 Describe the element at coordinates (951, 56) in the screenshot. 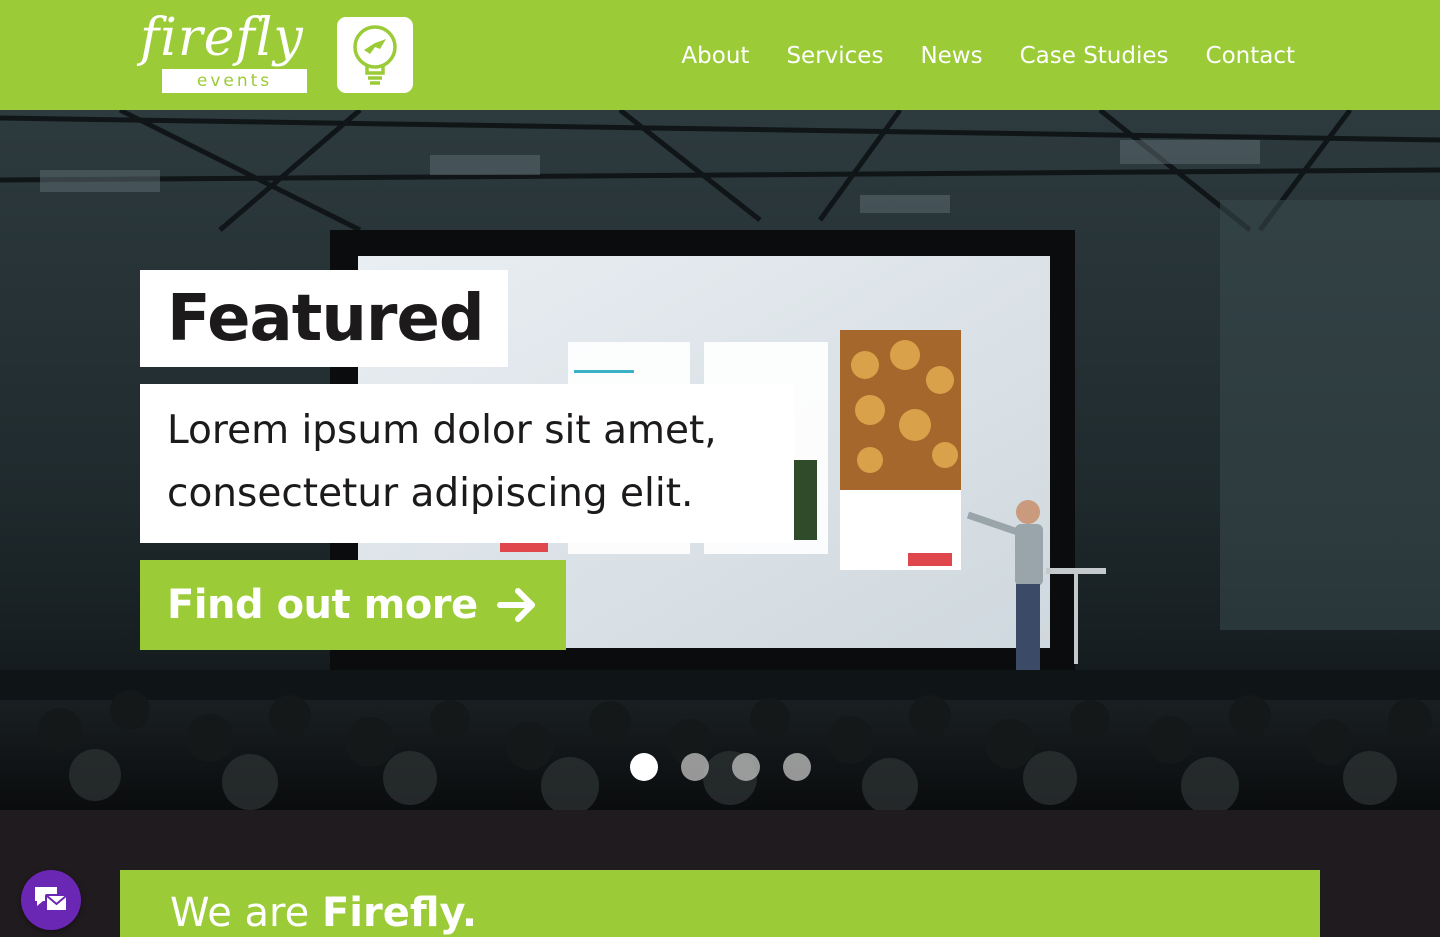

I see `nav-news: News` at that location.